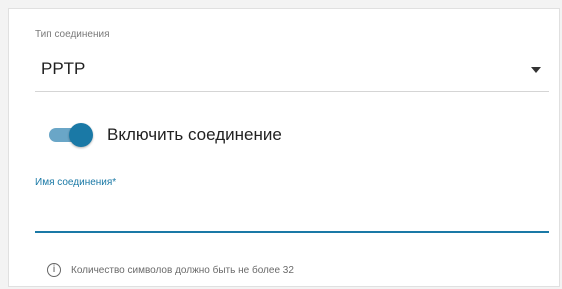 Image resolution: width=562 pixels, height=289 pixels. I want to click on connection-type-underline, so click(292, 91).